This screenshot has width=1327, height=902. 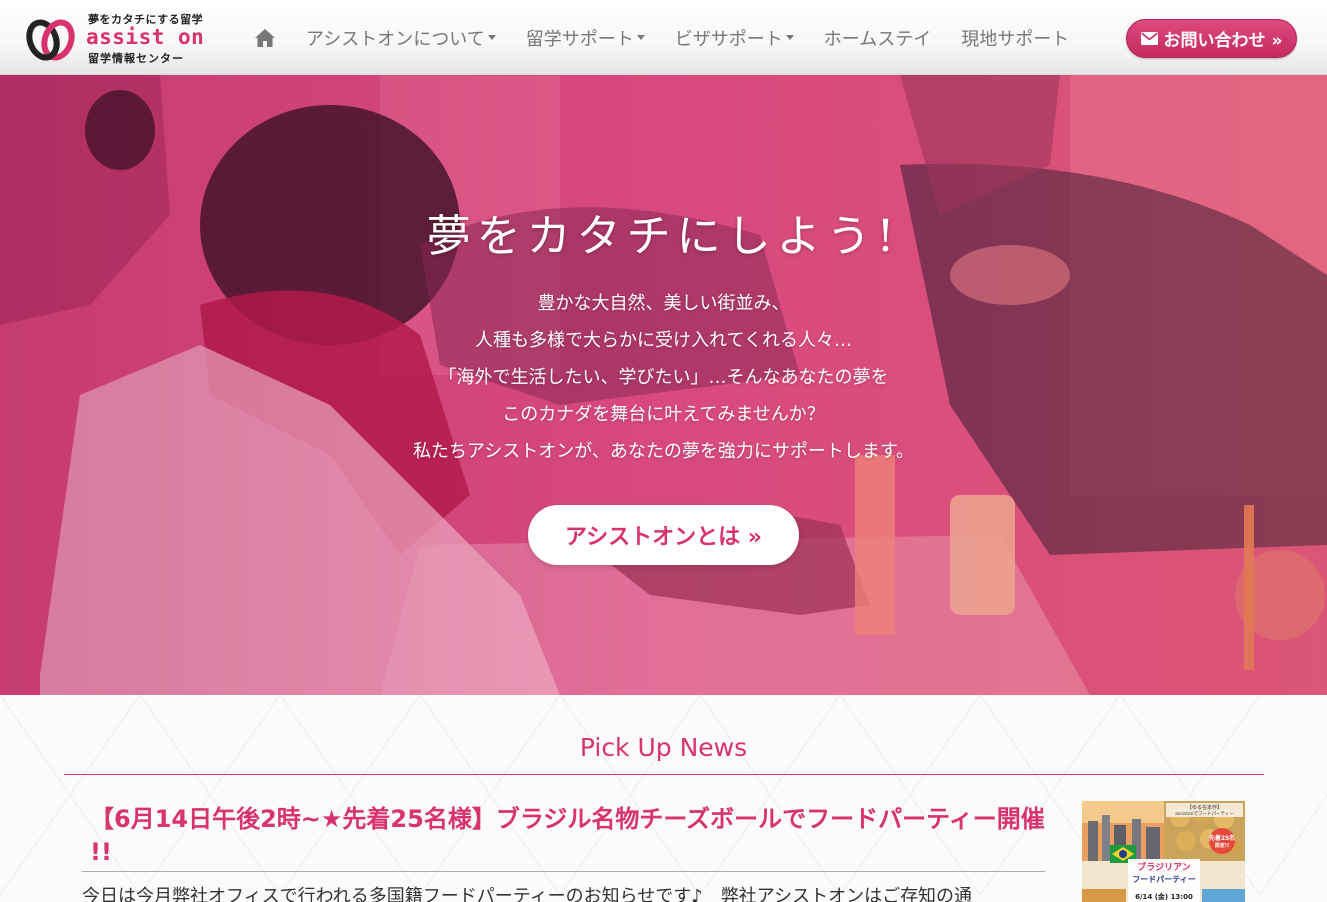 I want to click on envelope-icon, so click(x=1149, y=38).